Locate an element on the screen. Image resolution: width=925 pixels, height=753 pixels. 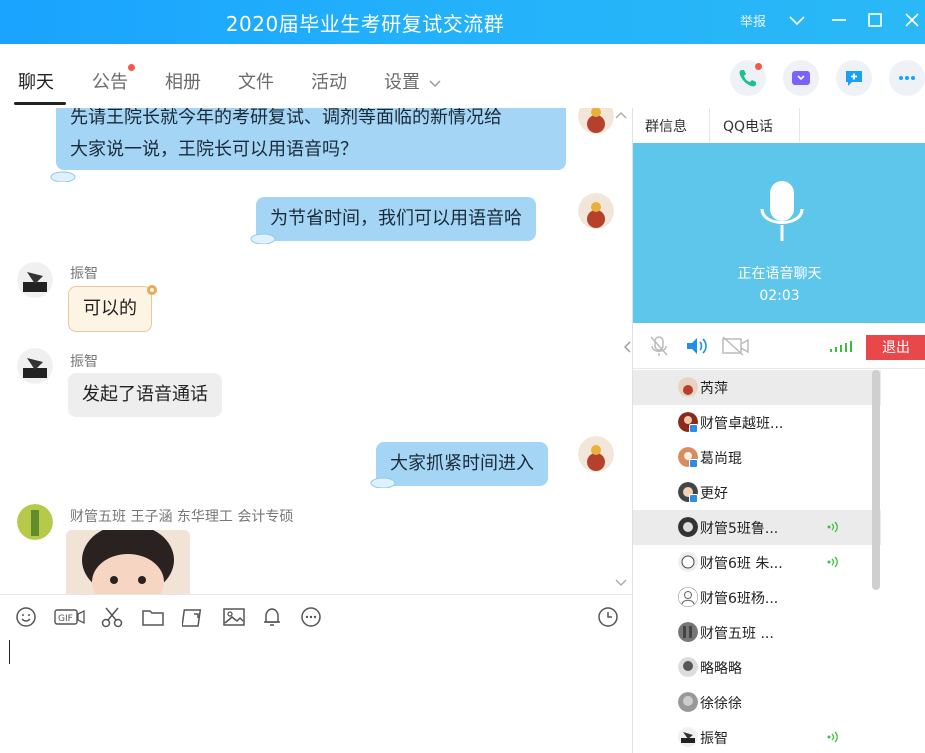
svg-text: GIF is located at coordinates (65, 619).